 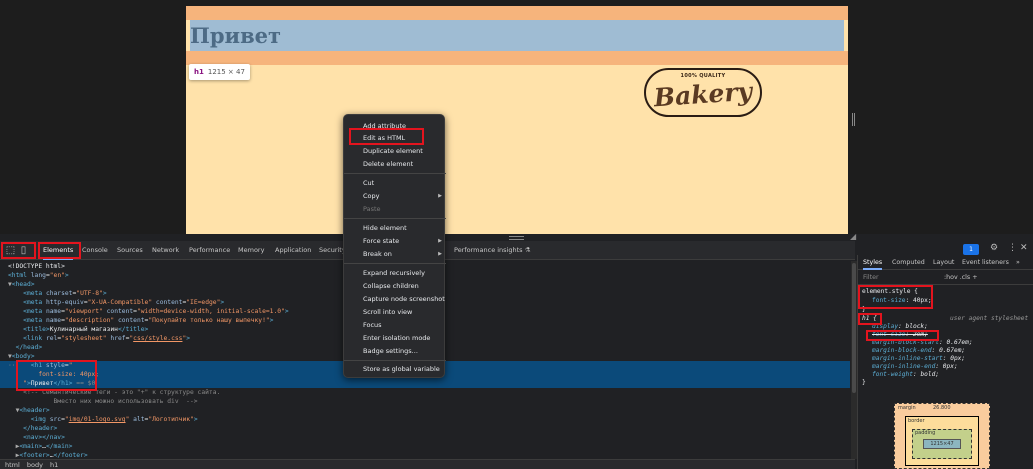 What do you see at coordinates (905, 375) in the screenshot?
I see `ua-property: font-weight: bold;` at bounding box center [905, 375].